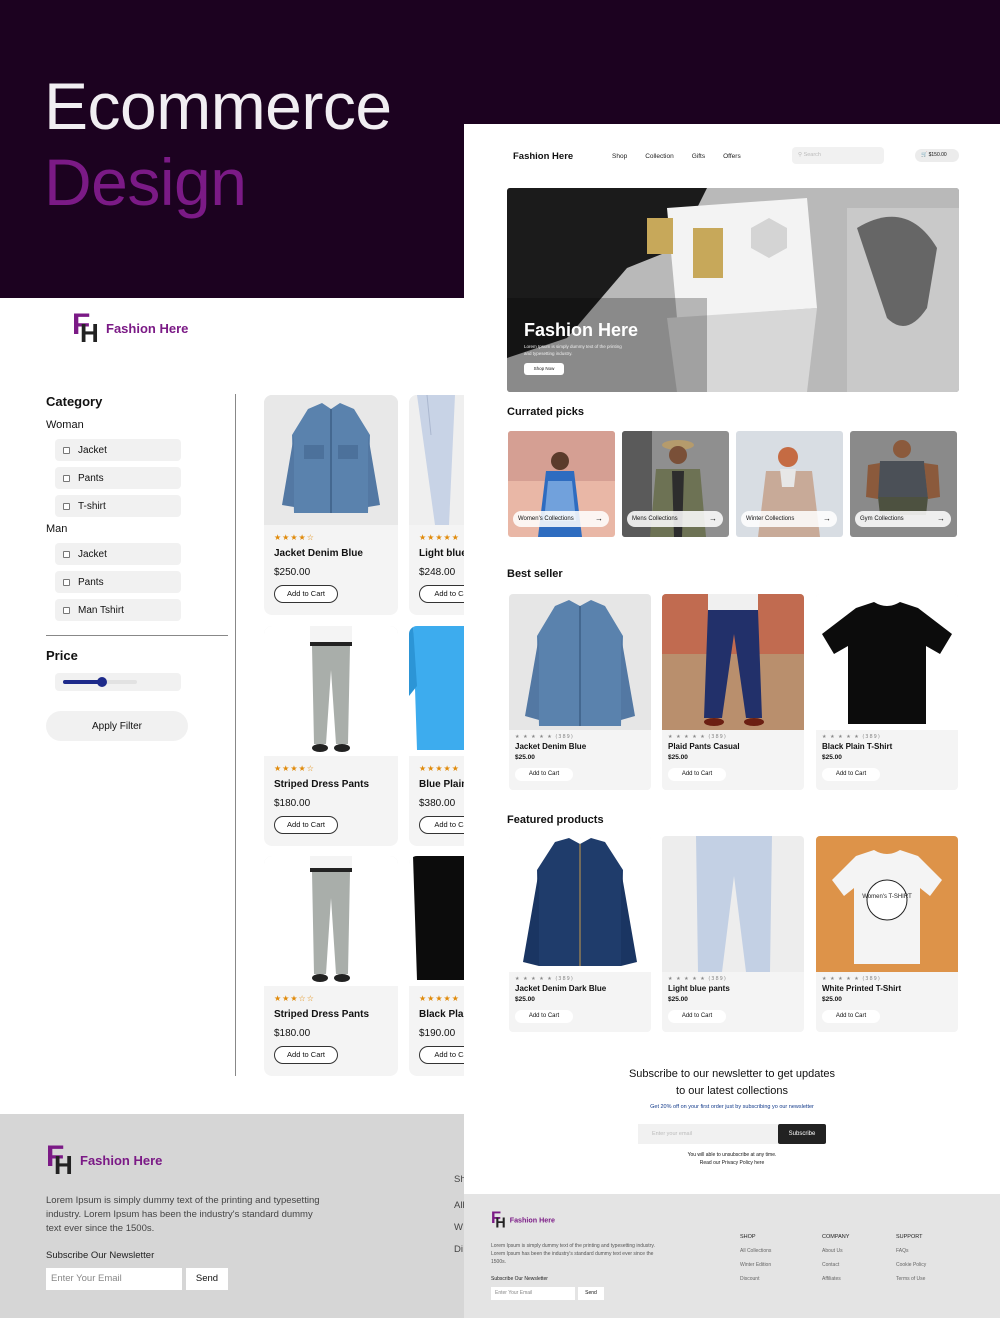  What do you see at coordinates (118, 582) in the screenshot?
I see `filter-man-pants: Pants` at bounding box center [118, 582].